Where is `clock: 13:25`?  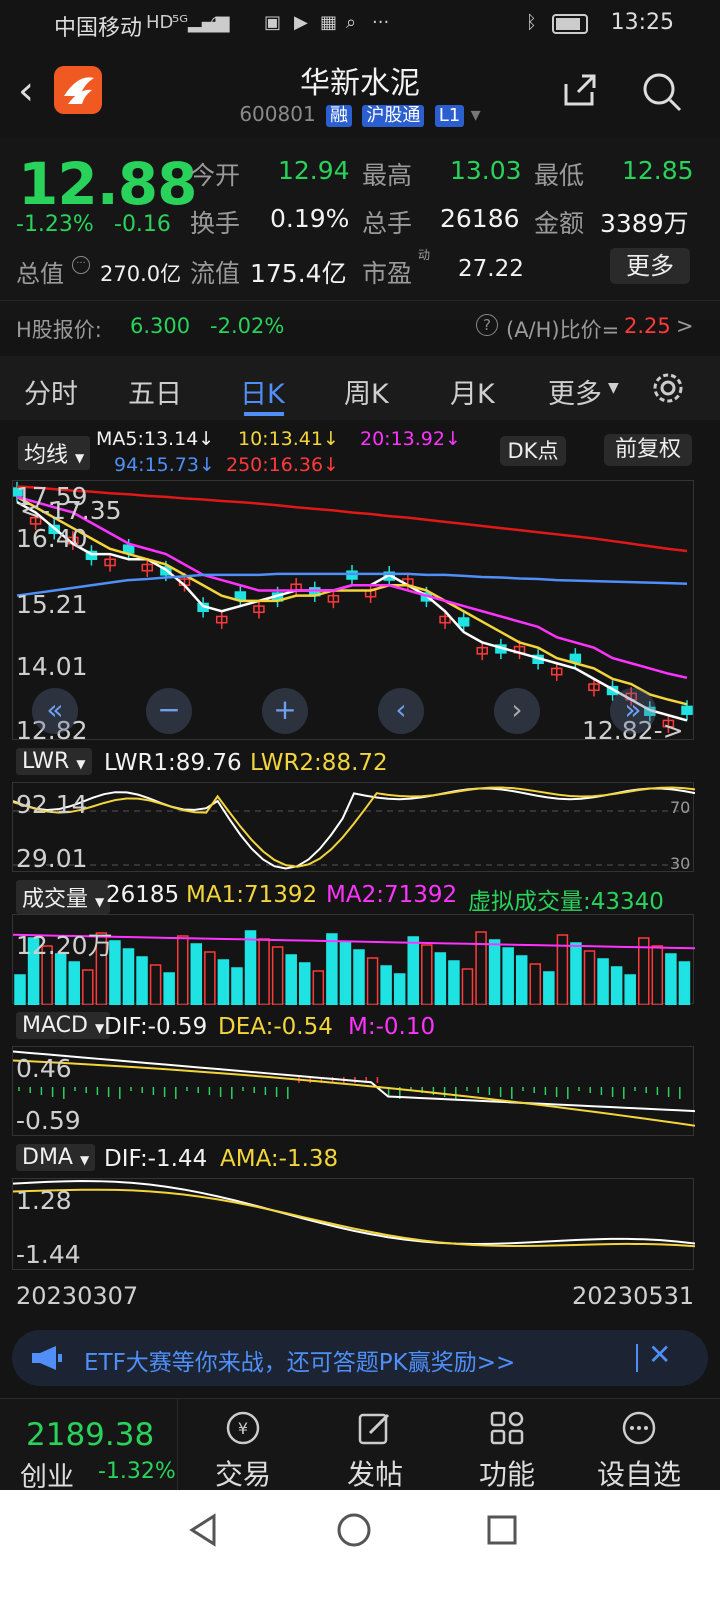 clock: 13:25 is located at coordinates (642, 22).